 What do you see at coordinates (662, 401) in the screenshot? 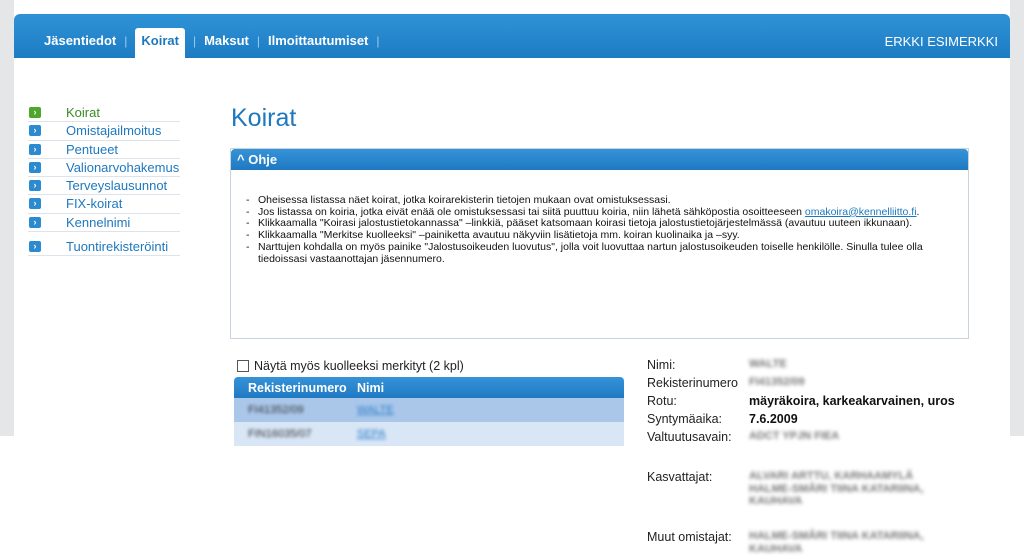
I see `detail-label: Rotu:` at bounding box center [662, 401].